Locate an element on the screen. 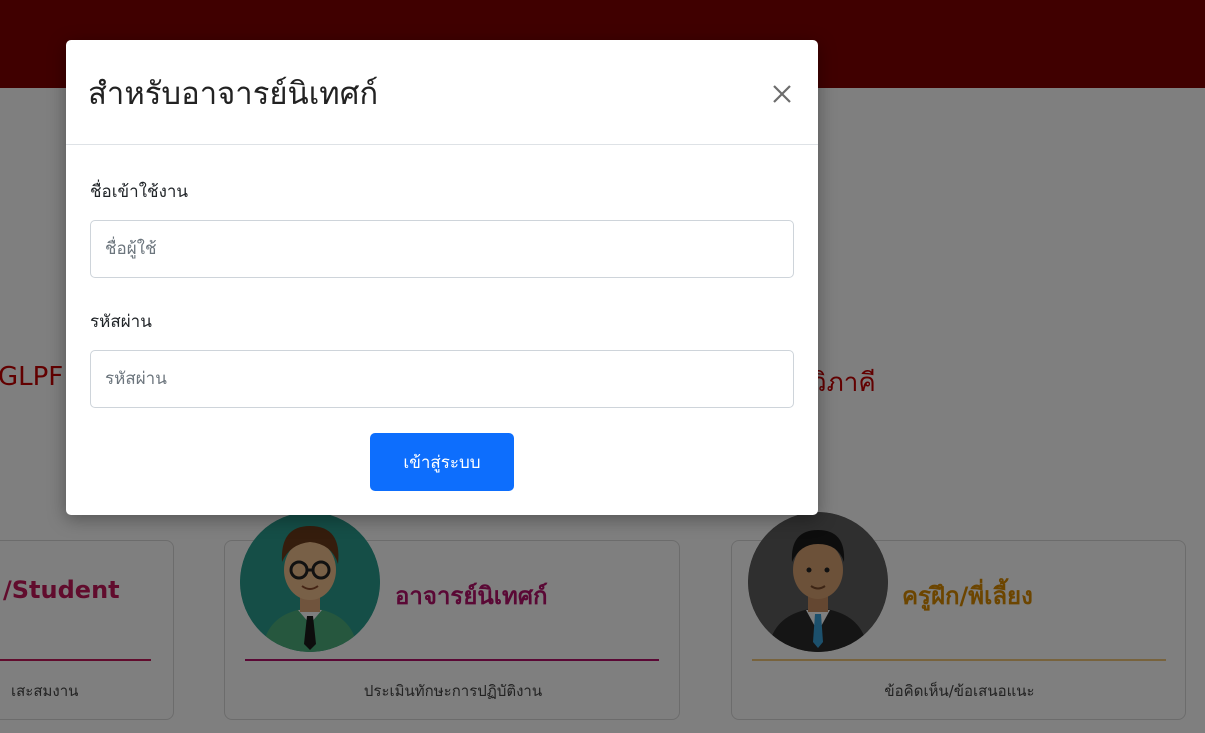 The width and height of the screenshot is (1205, 733). username-input is located at coordinates (442, 249).